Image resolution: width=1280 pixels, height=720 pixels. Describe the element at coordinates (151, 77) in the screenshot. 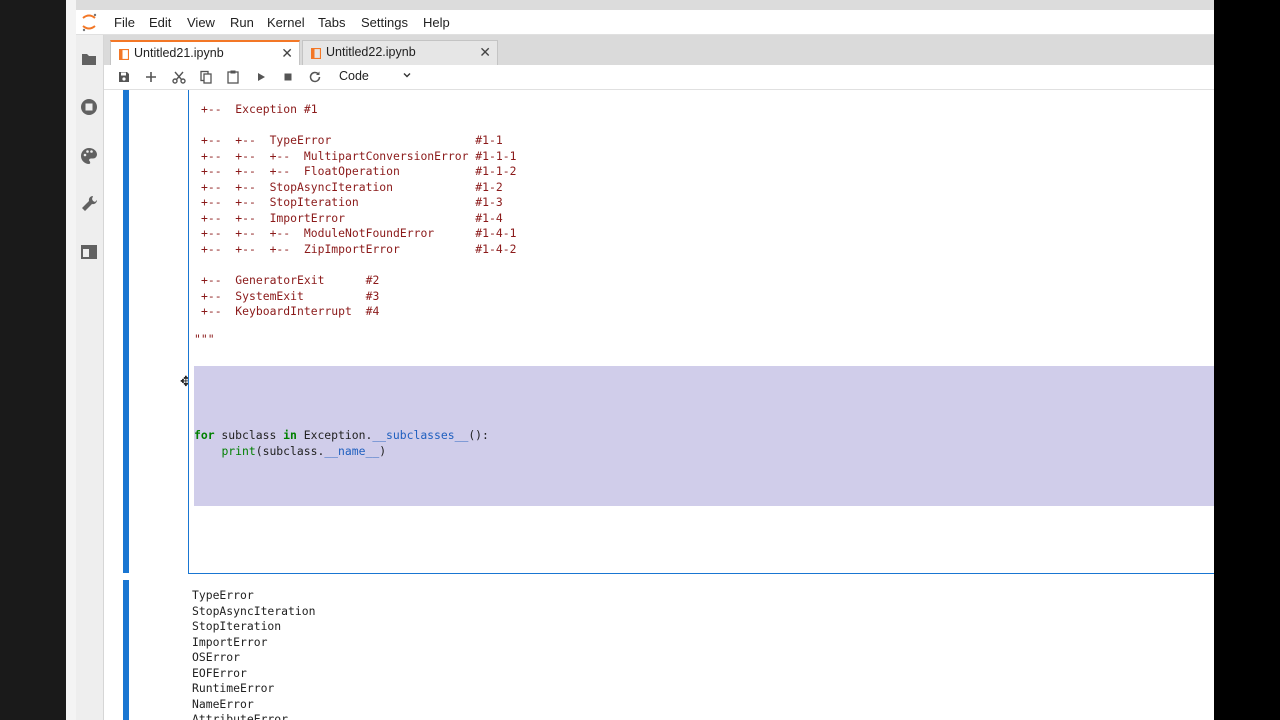

I see `add-cell-icon` at that location.